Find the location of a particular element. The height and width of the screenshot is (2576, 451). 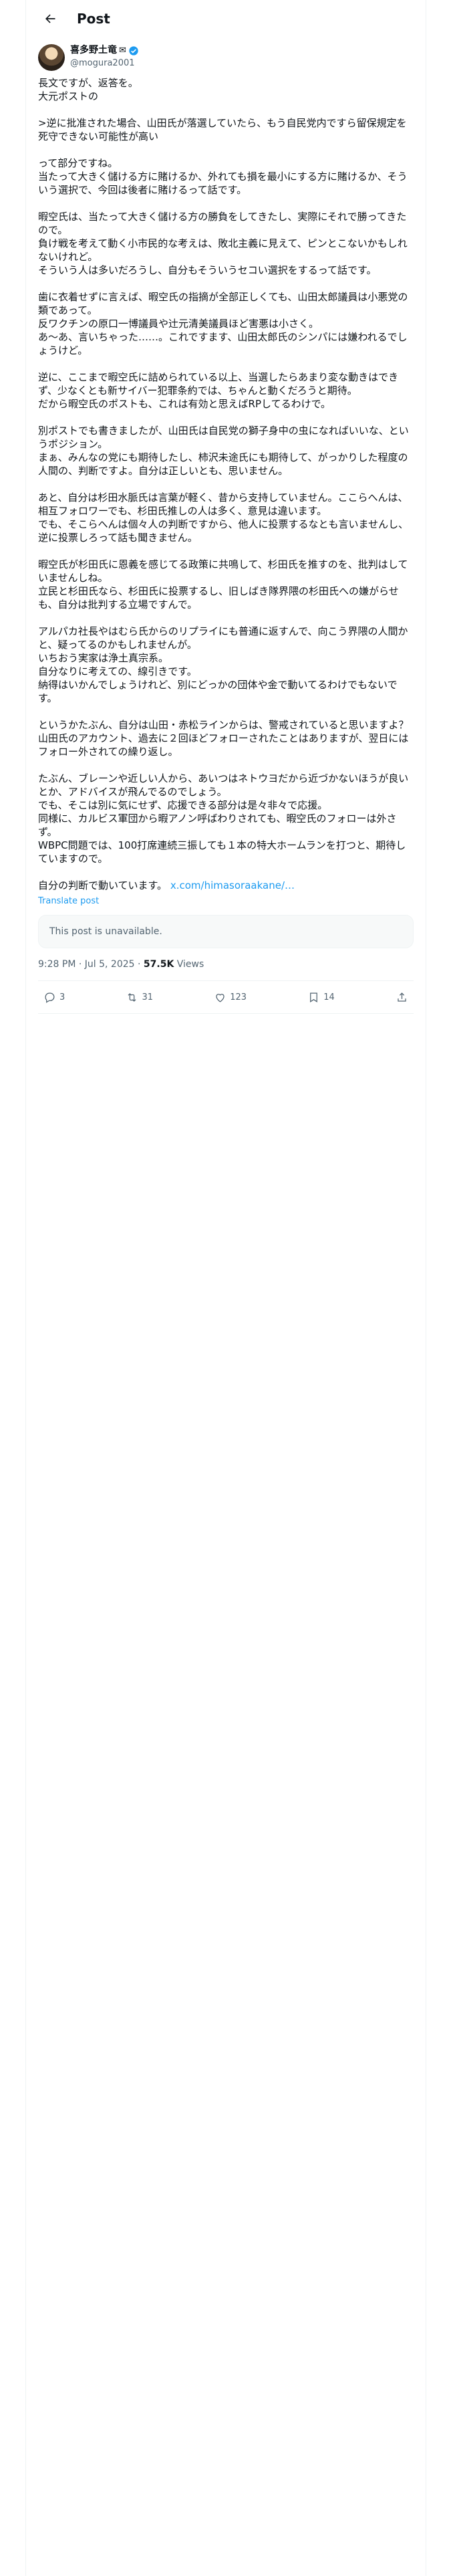

unavailable-text: This post is unavailable. is located at coordinates (105, 932).